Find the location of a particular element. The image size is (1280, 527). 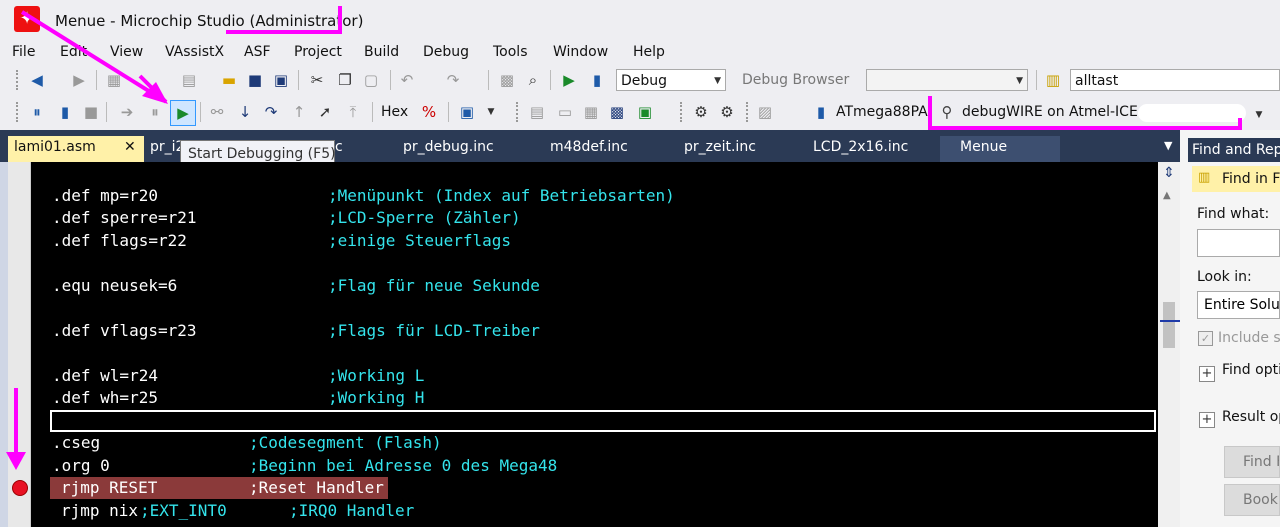

annotation-down-arrowhead is located at coordinates (16, 461).